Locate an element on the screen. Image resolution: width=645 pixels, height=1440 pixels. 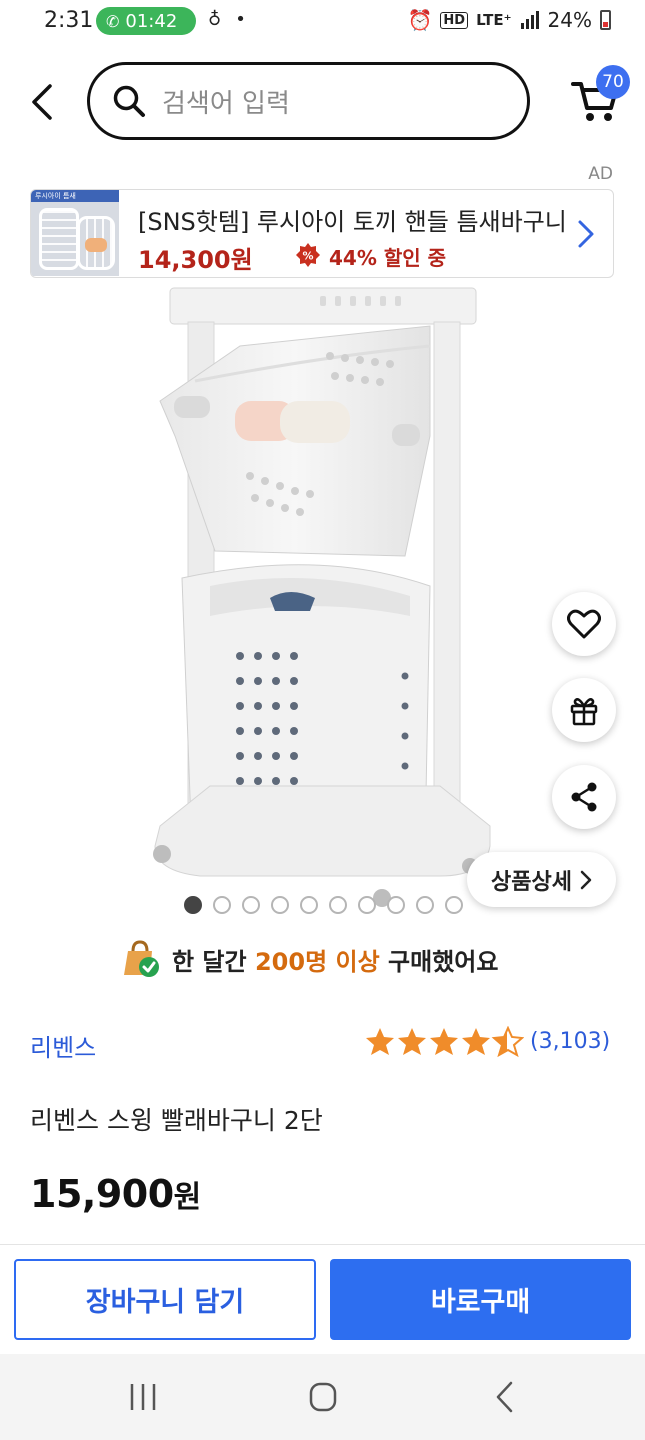
back-button is located at coordinates (44, 102).